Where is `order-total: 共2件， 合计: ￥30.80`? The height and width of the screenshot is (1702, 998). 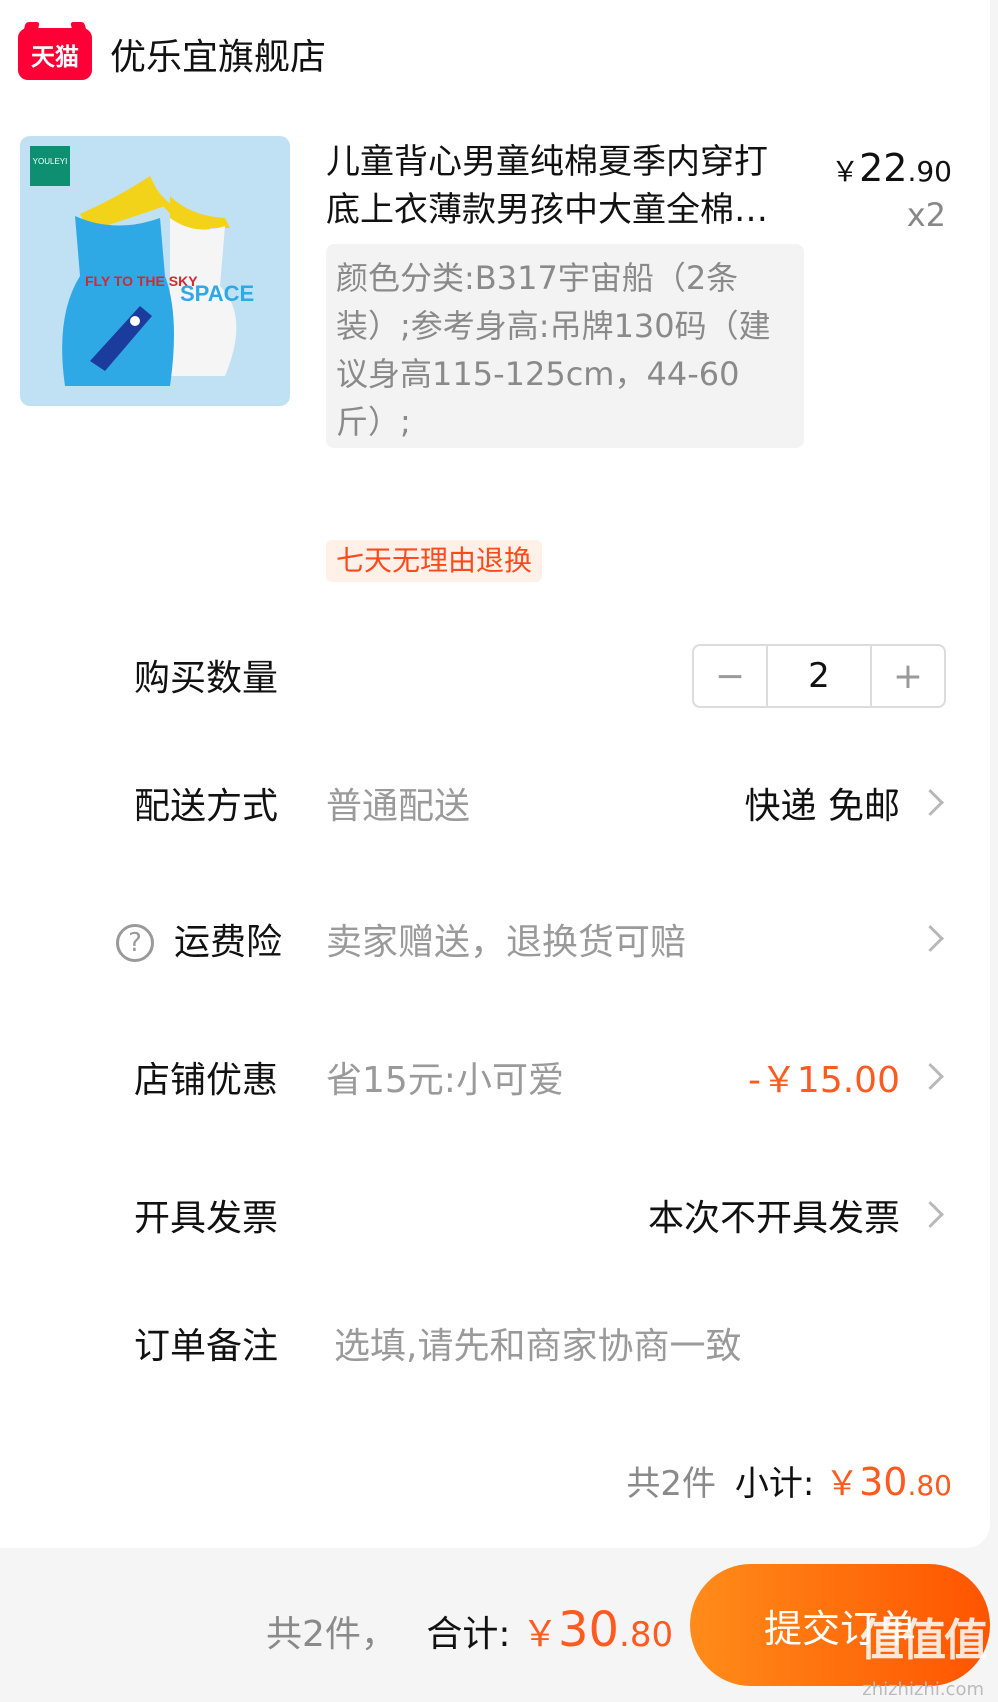
order-total: 共2件， 合计: ￥30.80 is located at coordinates (469, 1632).